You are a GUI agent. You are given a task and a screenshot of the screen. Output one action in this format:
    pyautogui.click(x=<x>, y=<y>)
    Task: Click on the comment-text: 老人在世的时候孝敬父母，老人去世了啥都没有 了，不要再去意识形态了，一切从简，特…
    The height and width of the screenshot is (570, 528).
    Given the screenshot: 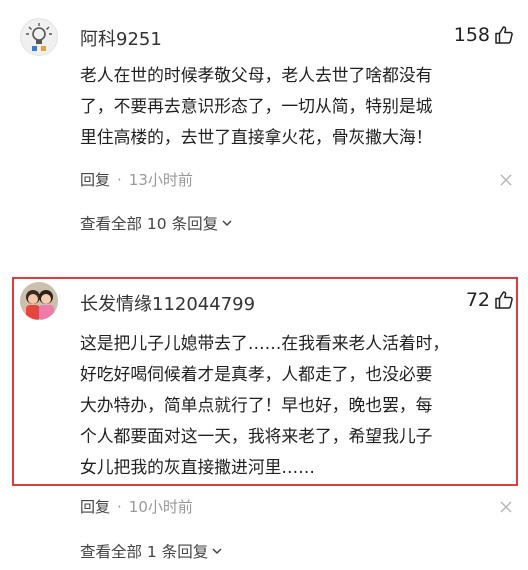 What is the action you would take?
    pyautogui.click(x=292, y=106)
    